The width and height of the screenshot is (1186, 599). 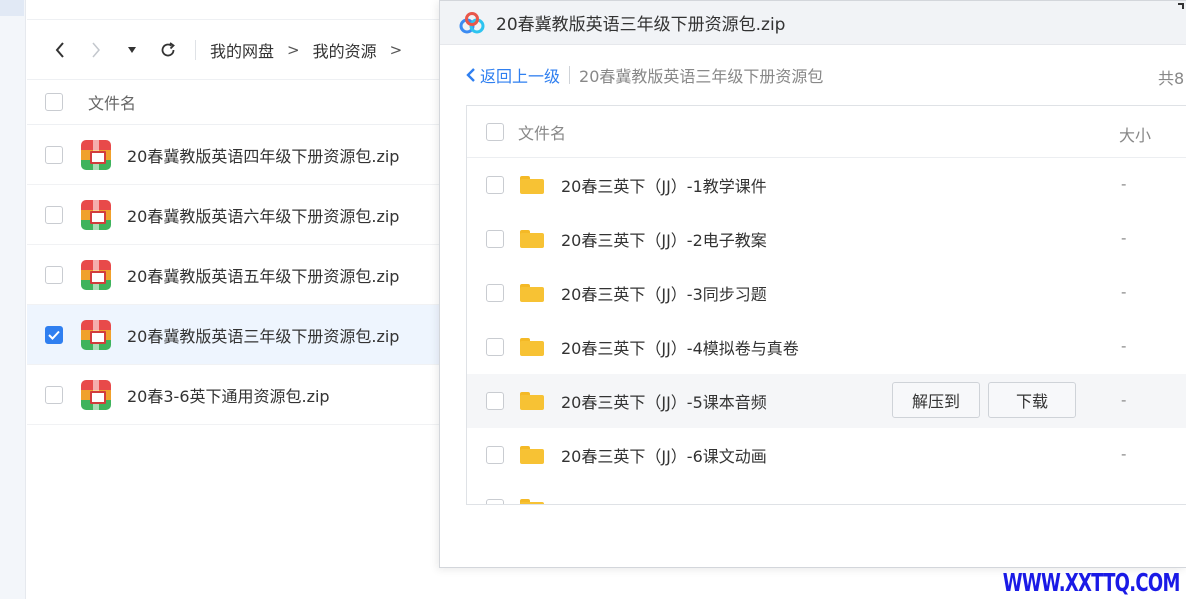 What do you see at coordinates (680, 348) in the screenshot?
I see `folder-name: 20春三英下（JJ）-4模拟卷与真卷` at bounding box center [680, 348].